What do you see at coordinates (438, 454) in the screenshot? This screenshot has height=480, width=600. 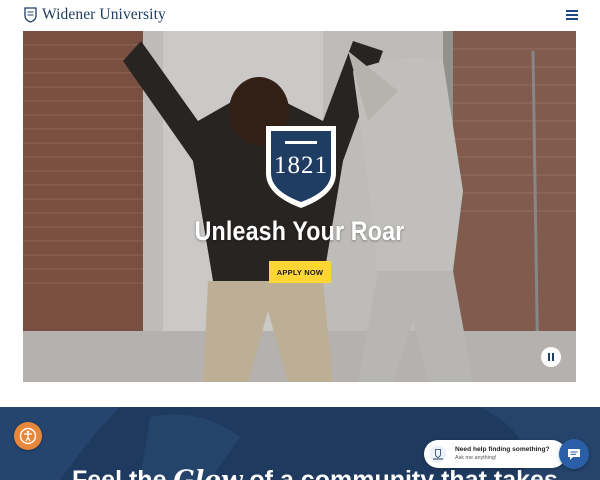 I see `widener-chat-avatar-icon` at bounding box center [438, 454].